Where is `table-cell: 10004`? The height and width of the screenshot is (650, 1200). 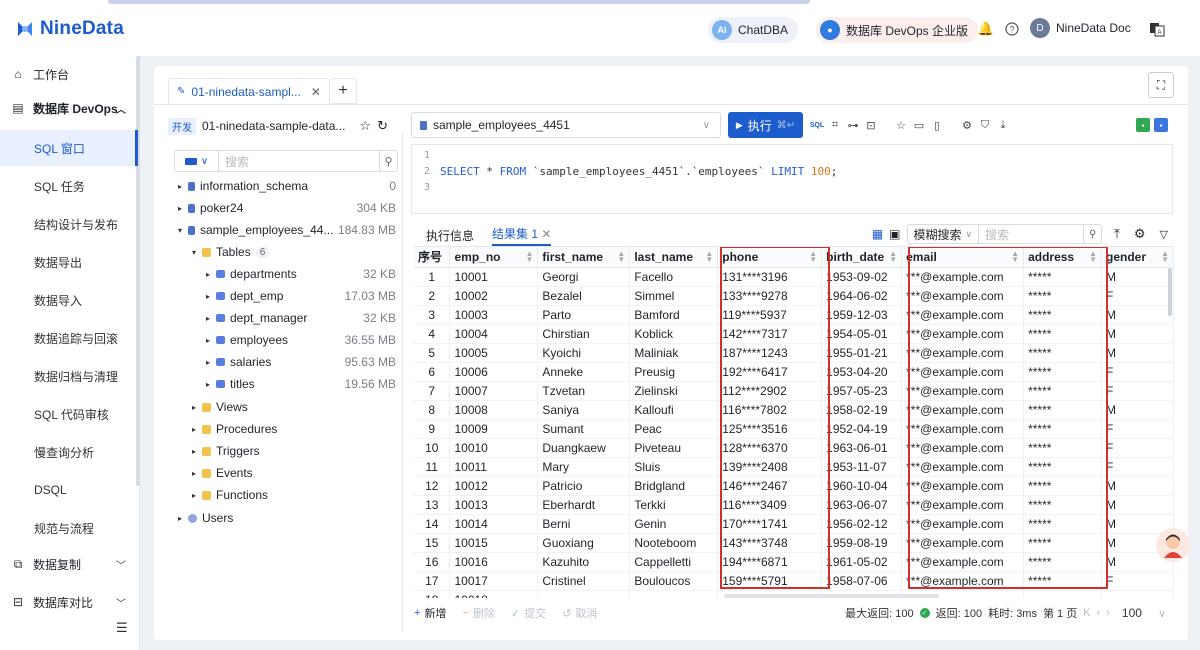
table-cell: 10004 is located at coordinates (494, 334).